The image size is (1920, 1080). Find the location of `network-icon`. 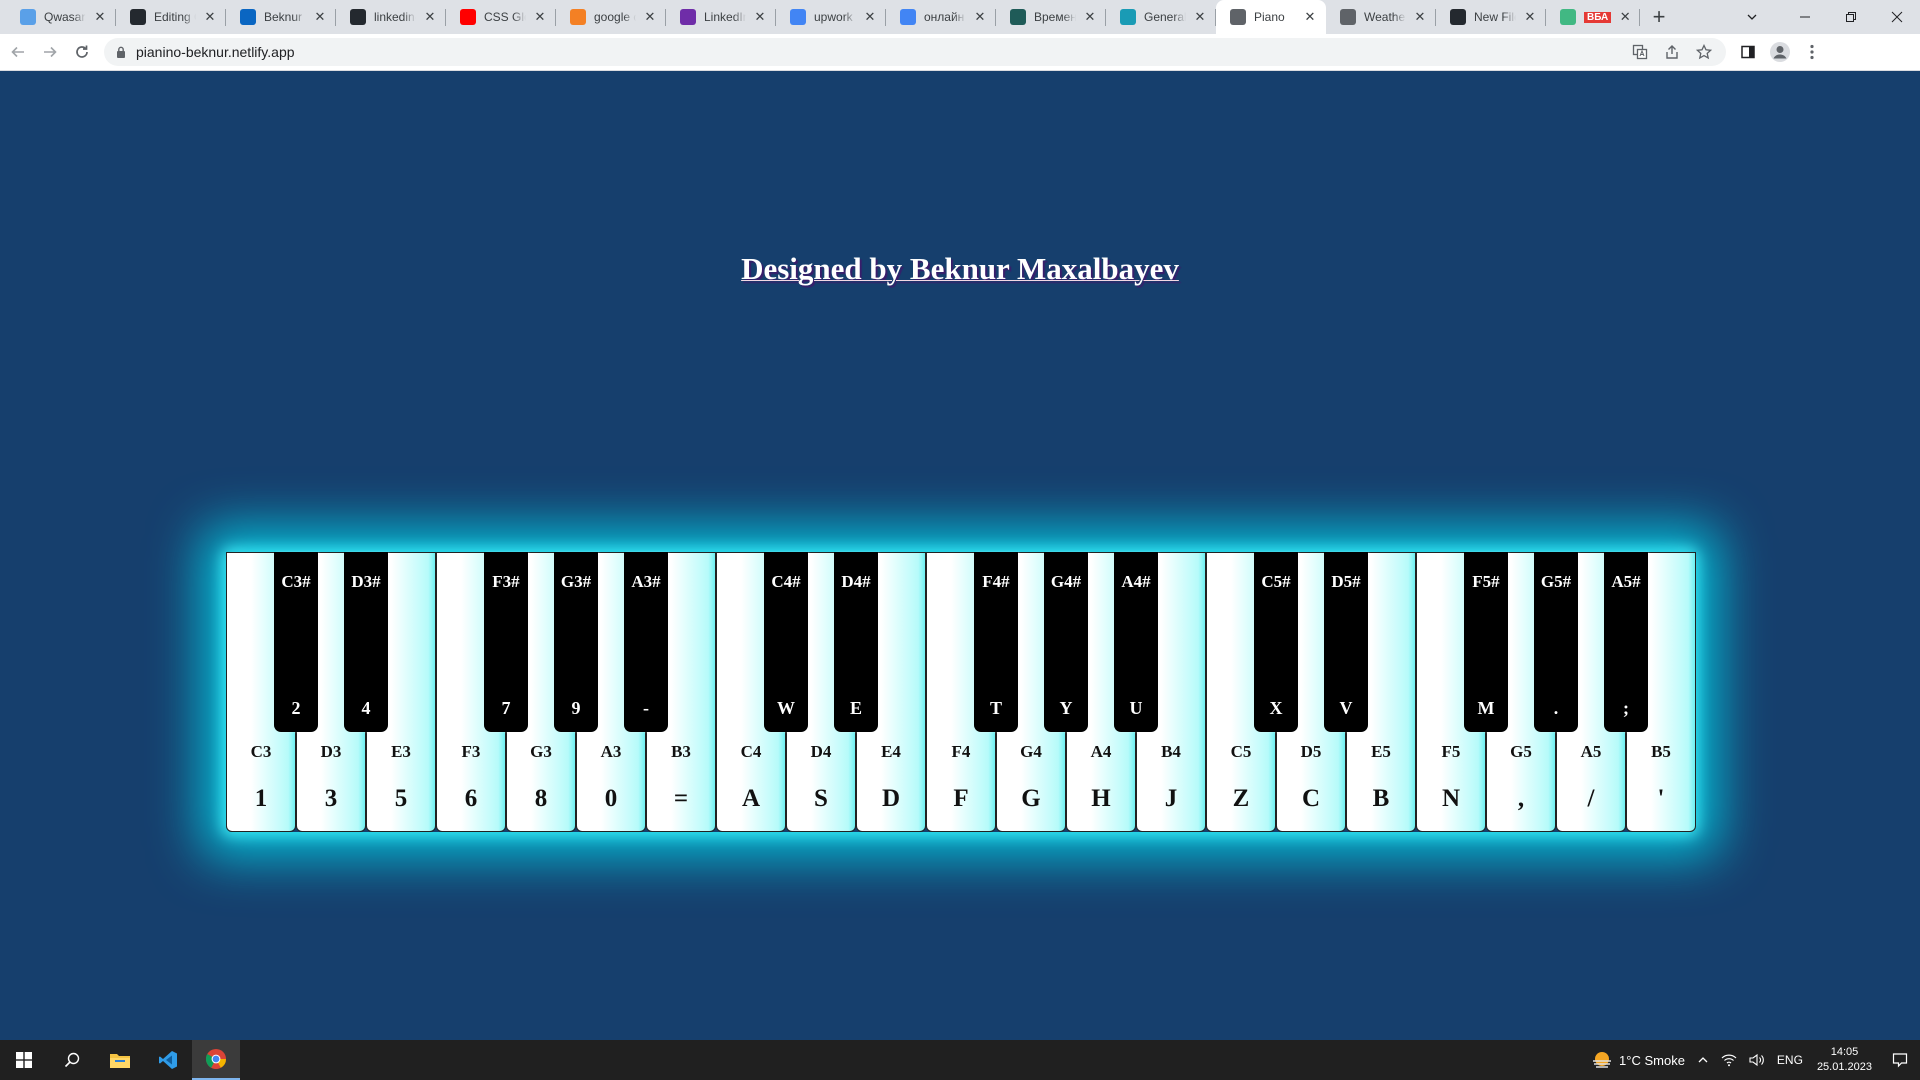

network-icon is located at coordinates (1729, 1060).